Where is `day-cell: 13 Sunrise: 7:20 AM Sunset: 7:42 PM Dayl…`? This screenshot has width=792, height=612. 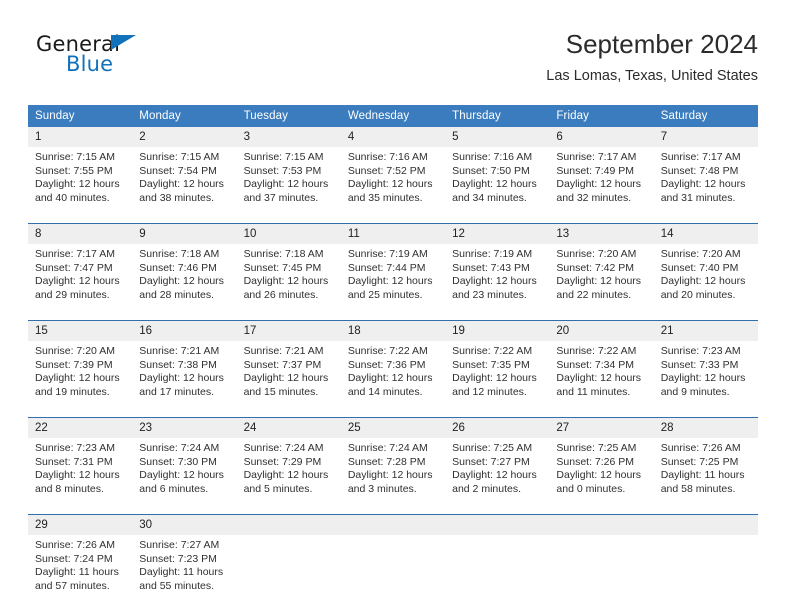 day-cell: 13 Sunrise: 7:20 AM Sunset: 7:42 PM Dayl… is located at coordinates (601, 272).